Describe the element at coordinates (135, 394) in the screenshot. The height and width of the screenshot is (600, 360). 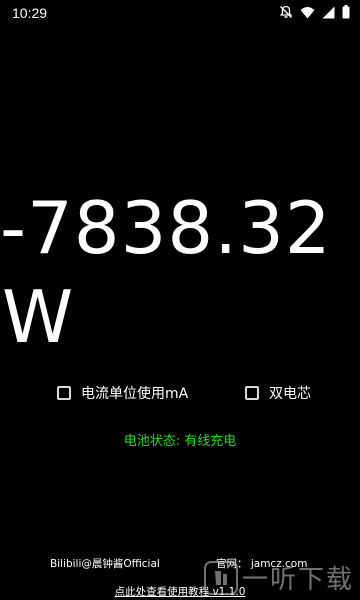
I see `current-unit-ma-label: 电流单位使用mA` at that location.